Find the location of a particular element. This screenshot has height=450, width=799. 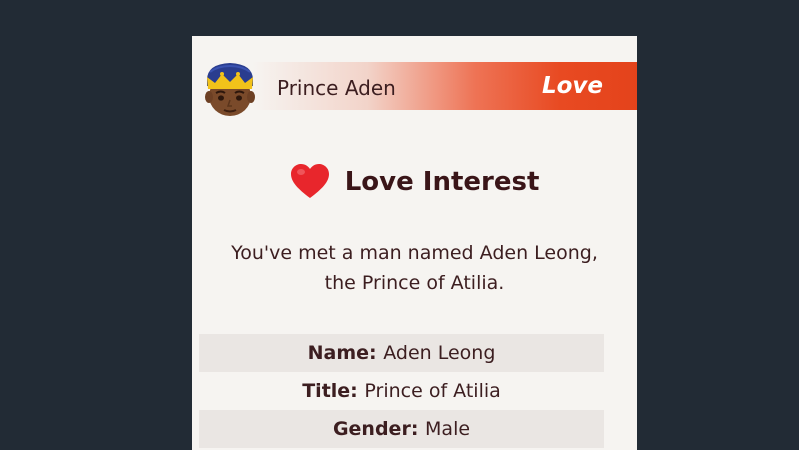

details-key: Name: is located at coordinates (345, 353).